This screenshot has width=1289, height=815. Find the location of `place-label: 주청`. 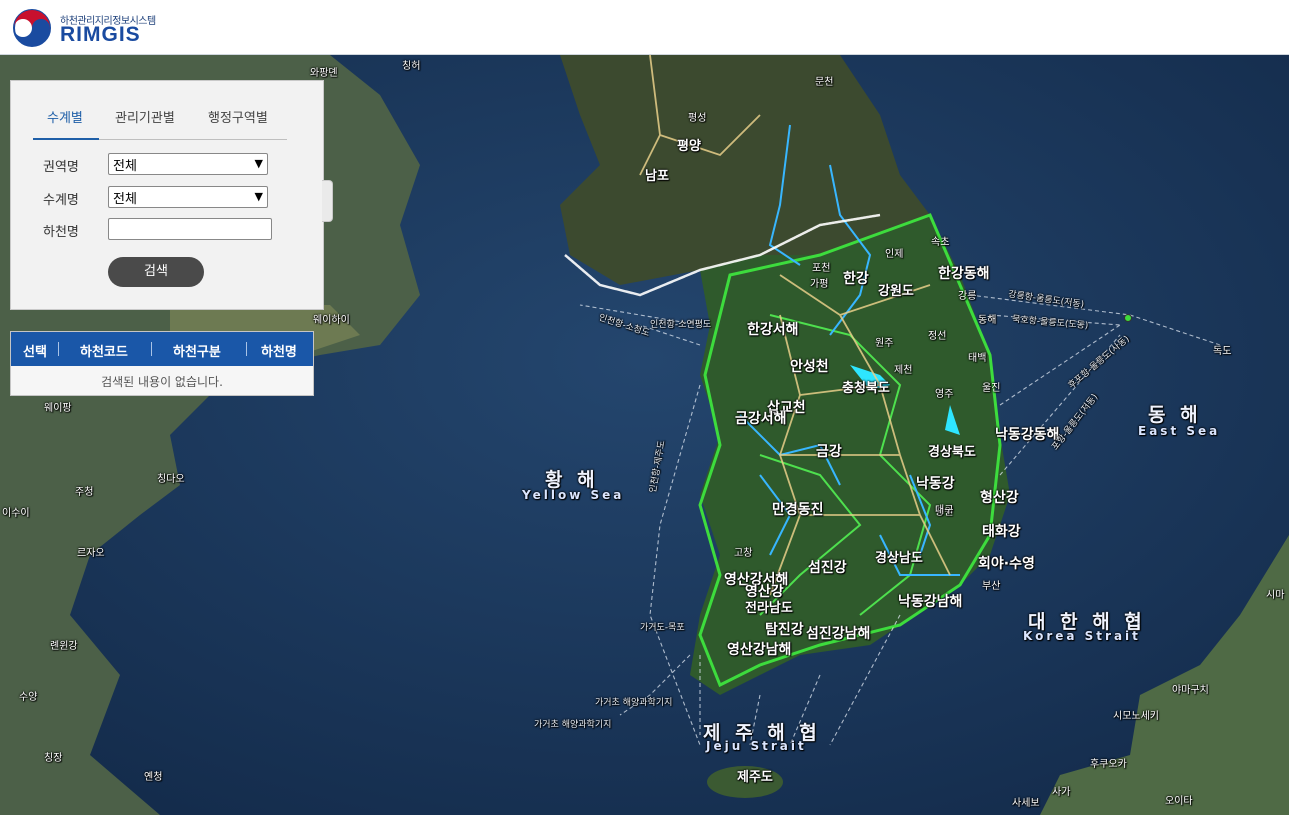

place-label: 주청 is located at coordinates (84, 492).